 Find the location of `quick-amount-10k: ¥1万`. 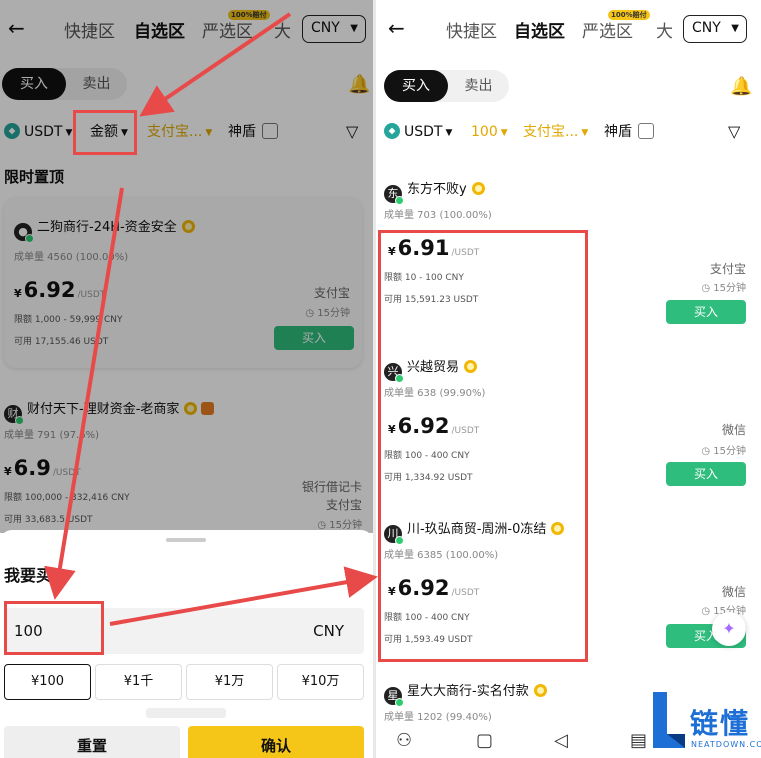

quick-amount-10k: ¥1万 is located at coordinates (229, 682).